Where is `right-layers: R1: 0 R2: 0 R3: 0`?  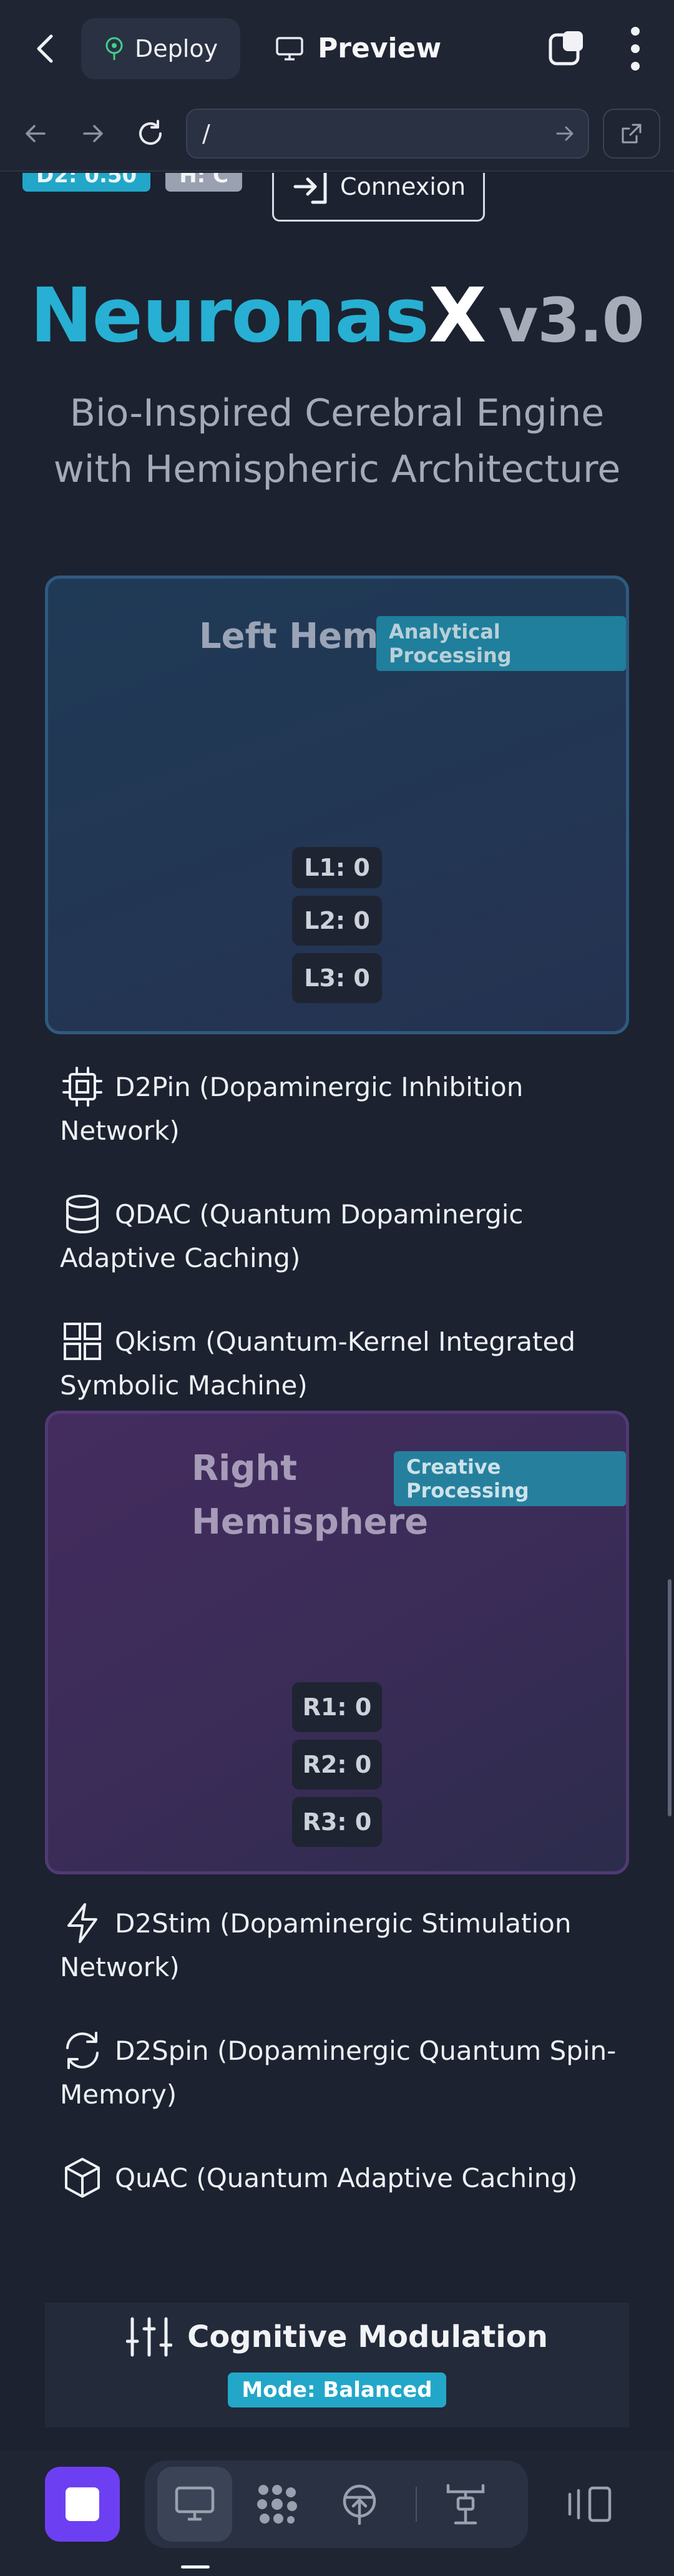
right-layers: R1: 0 R2: 0 R3: 0 is located at coordinates (337, 1764).